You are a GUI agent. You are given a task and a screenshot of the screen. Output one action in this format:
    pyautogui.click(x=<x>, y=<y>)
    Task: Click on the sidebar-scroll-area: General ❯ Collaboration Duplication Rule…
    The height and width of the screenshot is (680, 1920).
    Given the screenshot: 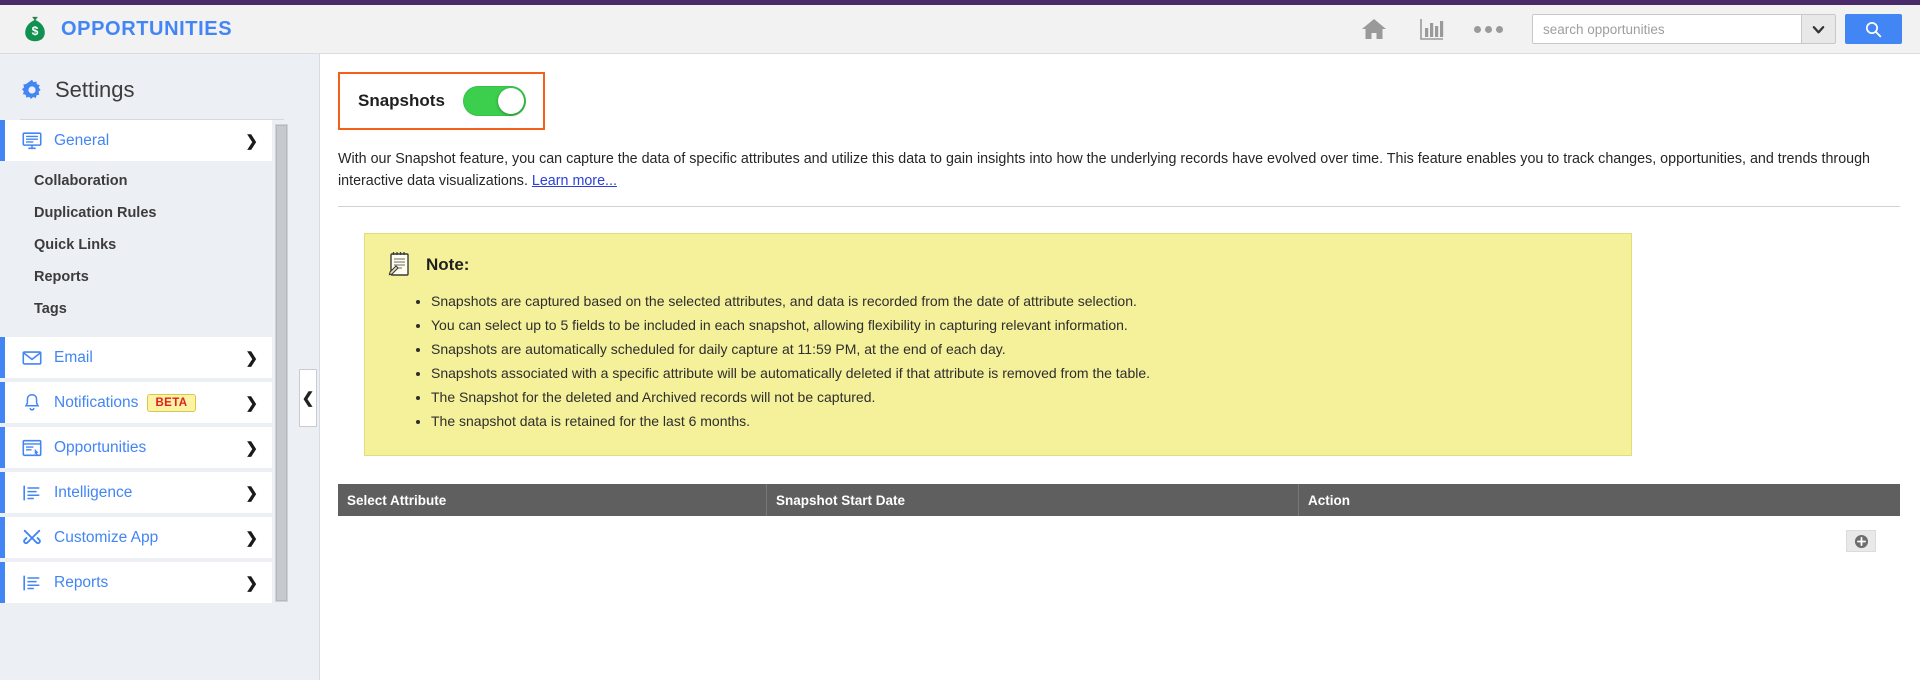 What is the action you would take?
    pyautogui.click(x=148, y=380)
    